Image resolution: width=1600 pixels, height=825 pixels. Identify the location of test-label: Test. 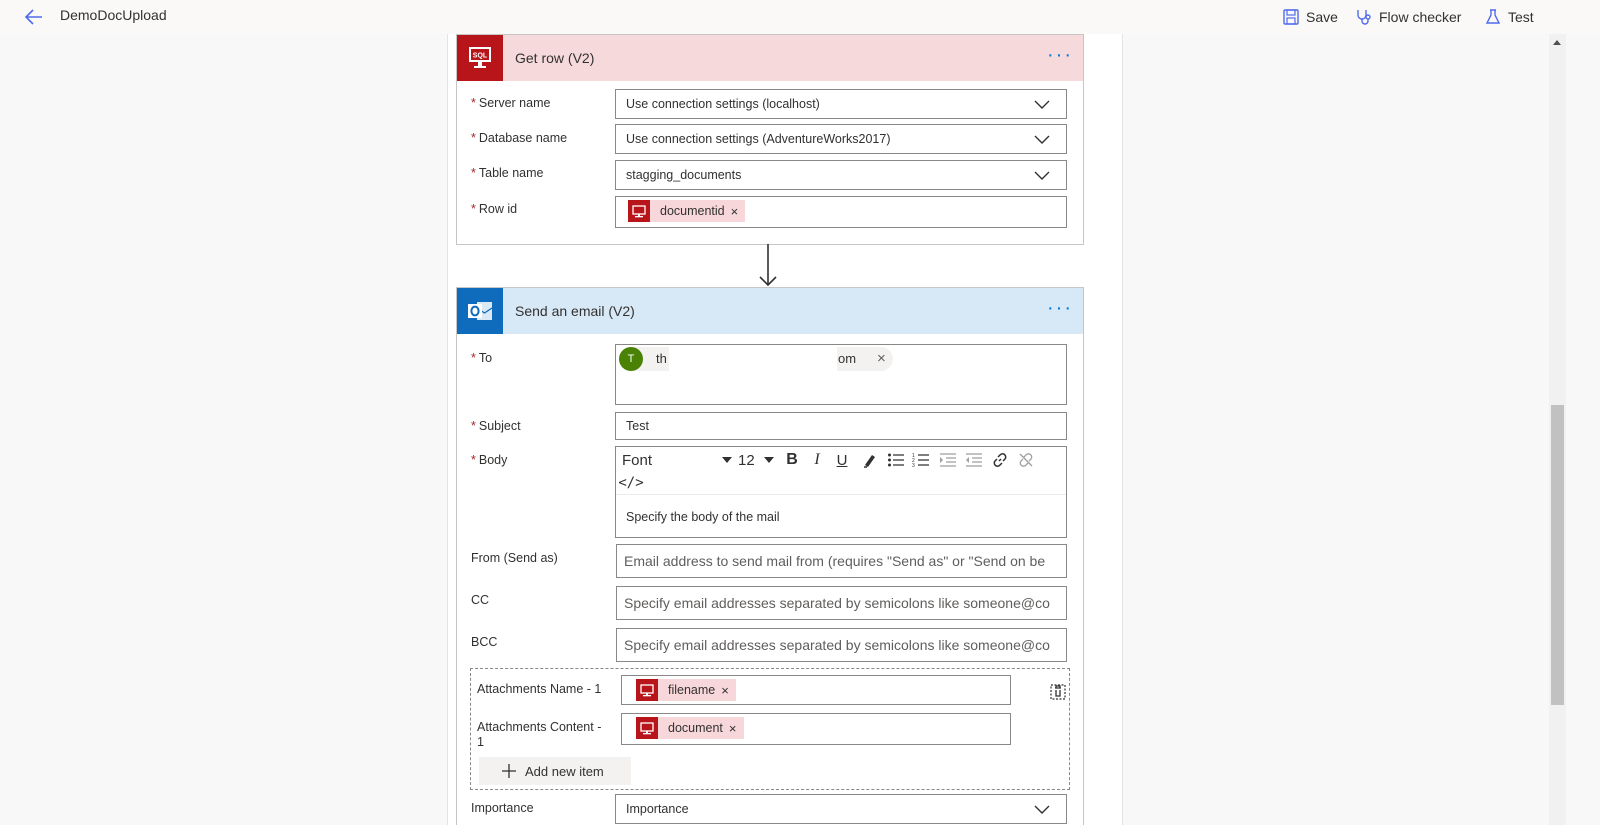
(1521, 17).